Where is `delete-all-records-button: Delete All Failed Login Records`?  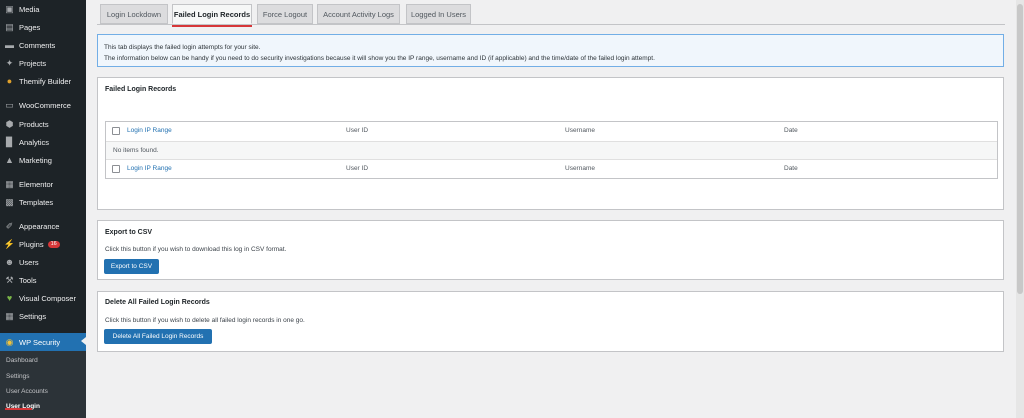
delete-all-records-button: Delete All Failed Login Records is located at coordinates (158, 336).